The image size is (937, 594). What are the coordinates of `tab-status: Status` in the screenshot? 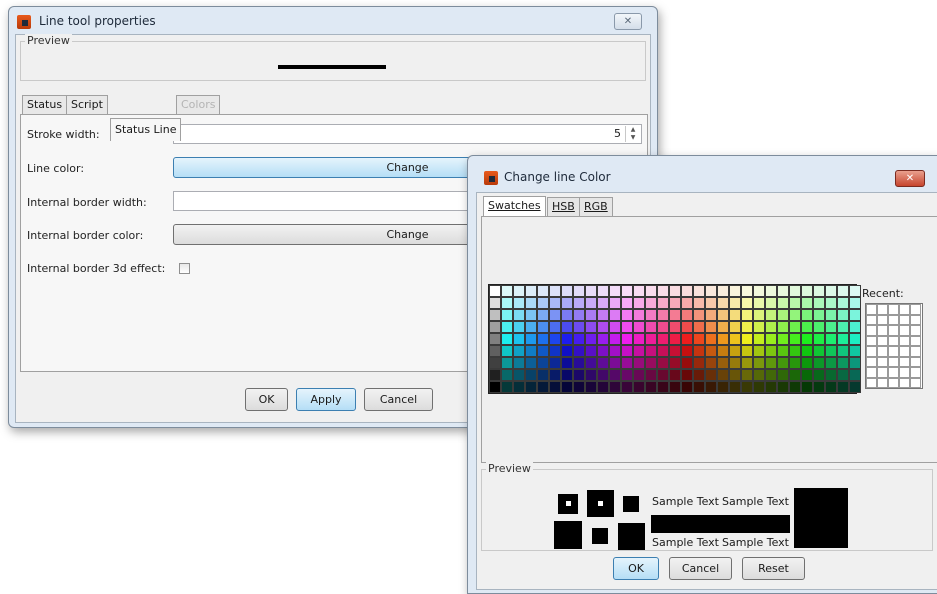 It's located at (45, 105).